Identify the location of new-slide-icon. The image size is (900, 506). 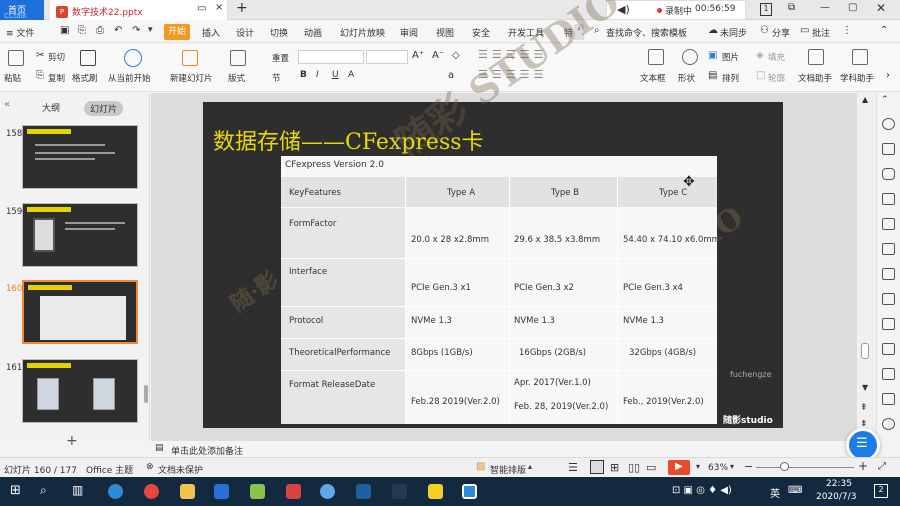
(190, 58).